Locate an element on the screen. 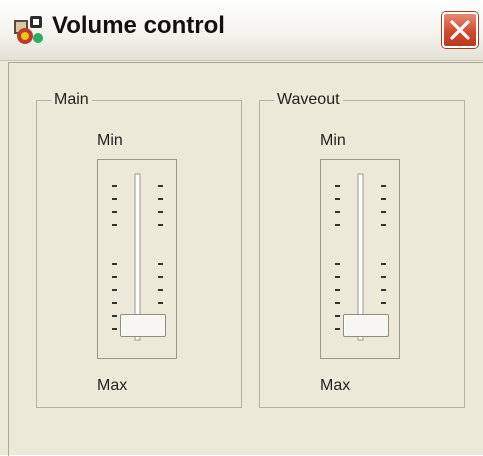 The image size is (483, 456). main-slider-thumb is located at coordinates (143, 325).